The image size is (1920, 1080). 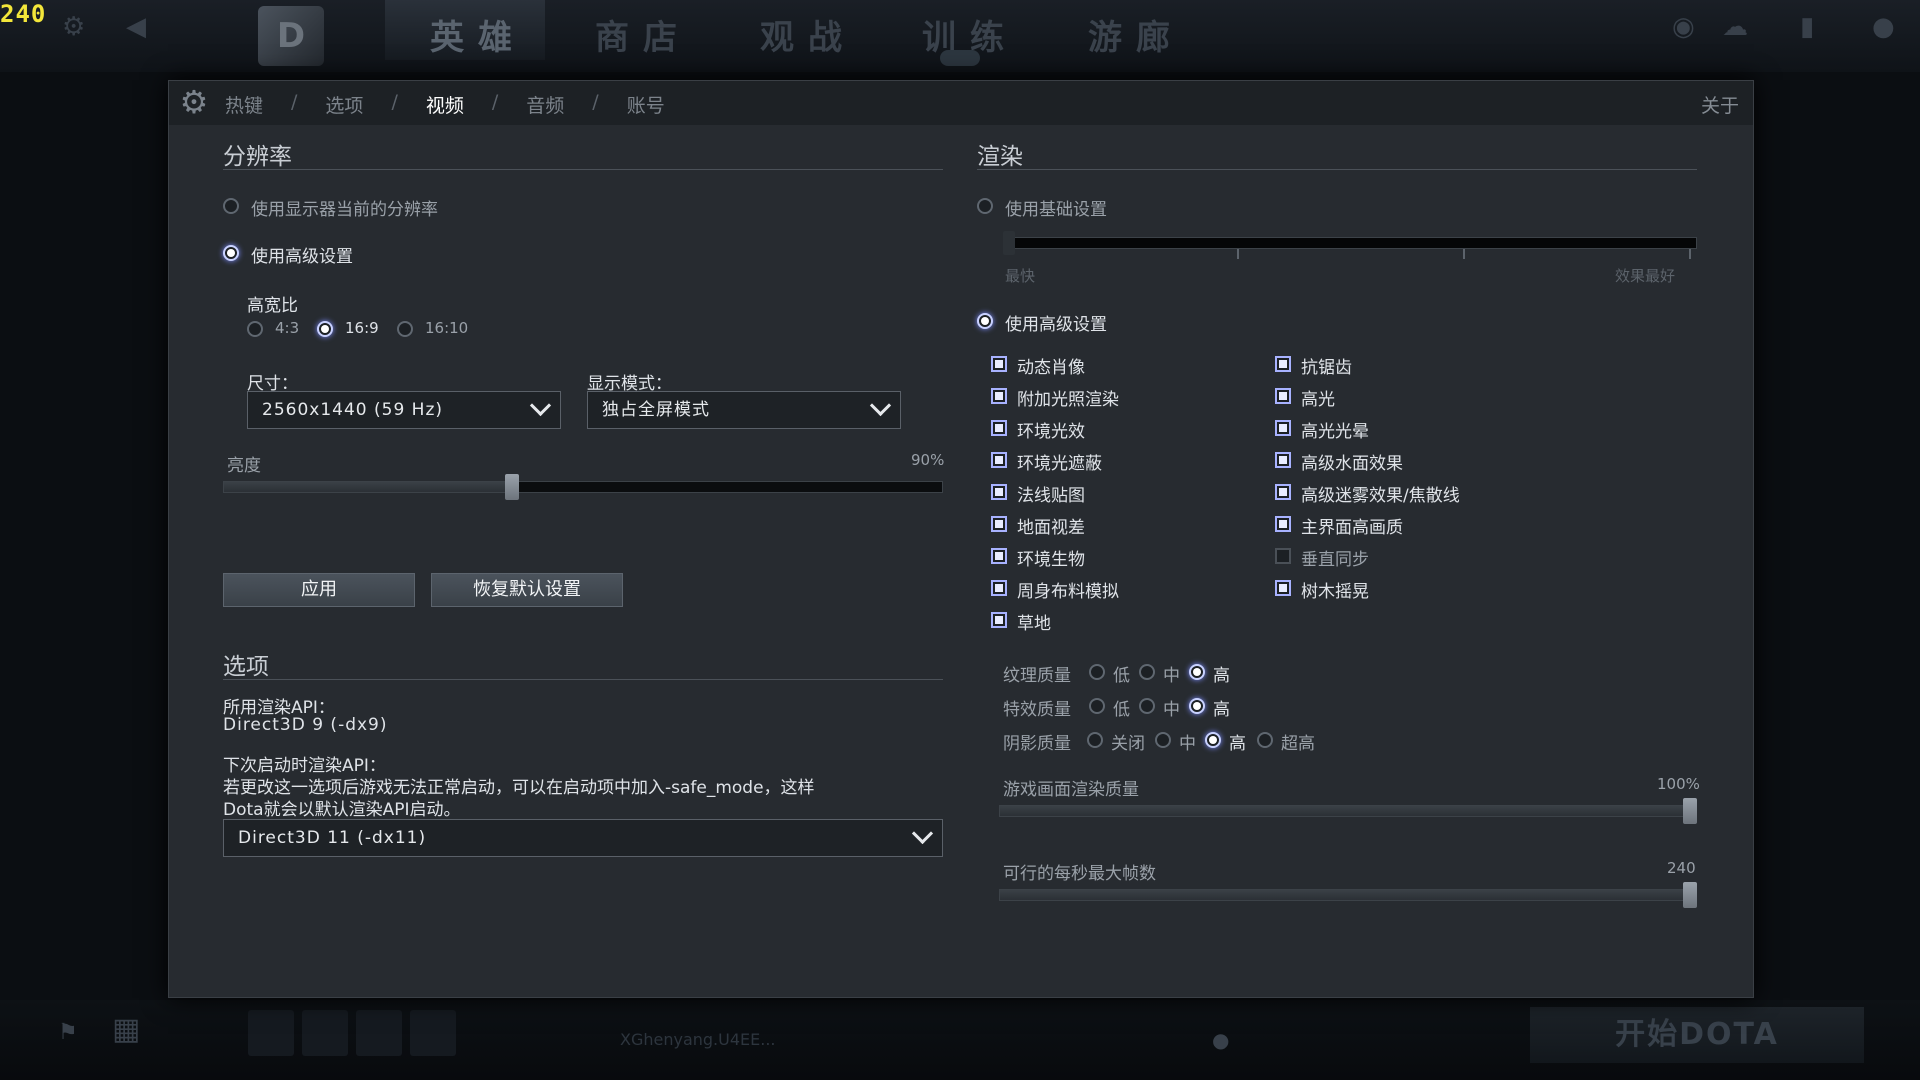 What do you see at coordinates (405, 329) in the screenshot?
I see `aspect-16-10-radio` at bounding box center [405, 329].